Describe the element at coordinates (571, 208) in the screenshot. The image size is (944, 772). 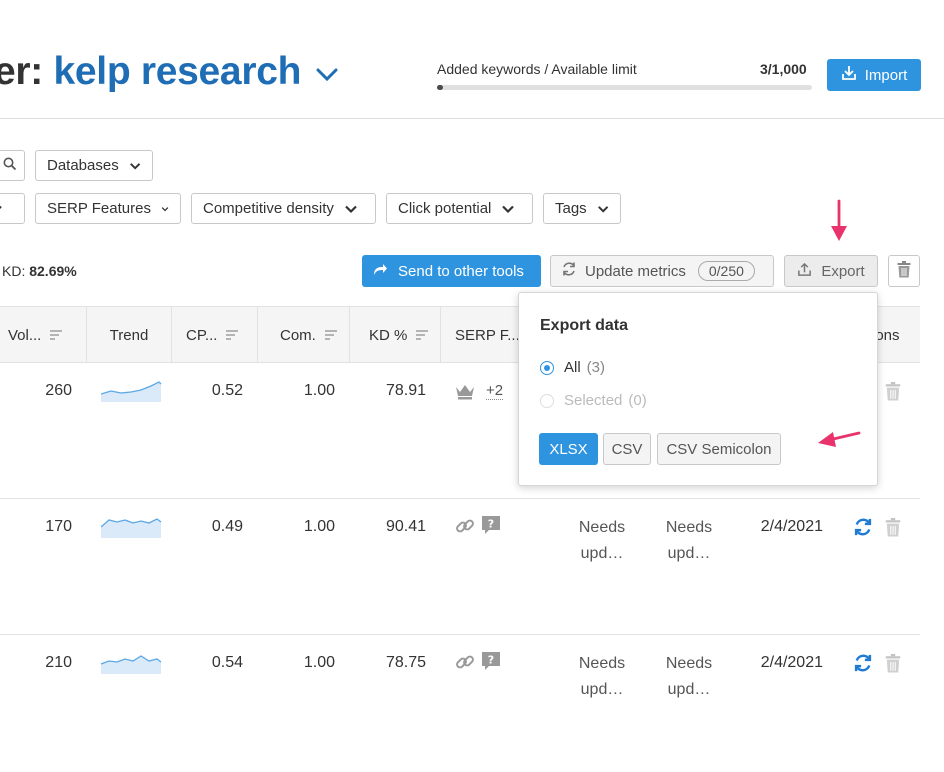
I see `tags-label: Tags` at that location.